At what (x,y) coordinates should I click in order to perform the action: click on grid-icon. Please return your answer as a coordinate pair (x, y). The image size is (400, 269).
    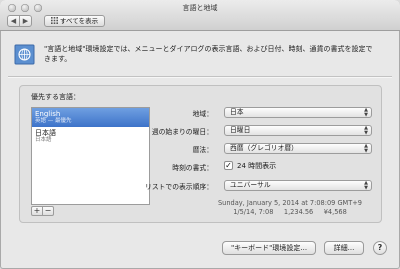
    Looking at the image, I should click on (54, 20).